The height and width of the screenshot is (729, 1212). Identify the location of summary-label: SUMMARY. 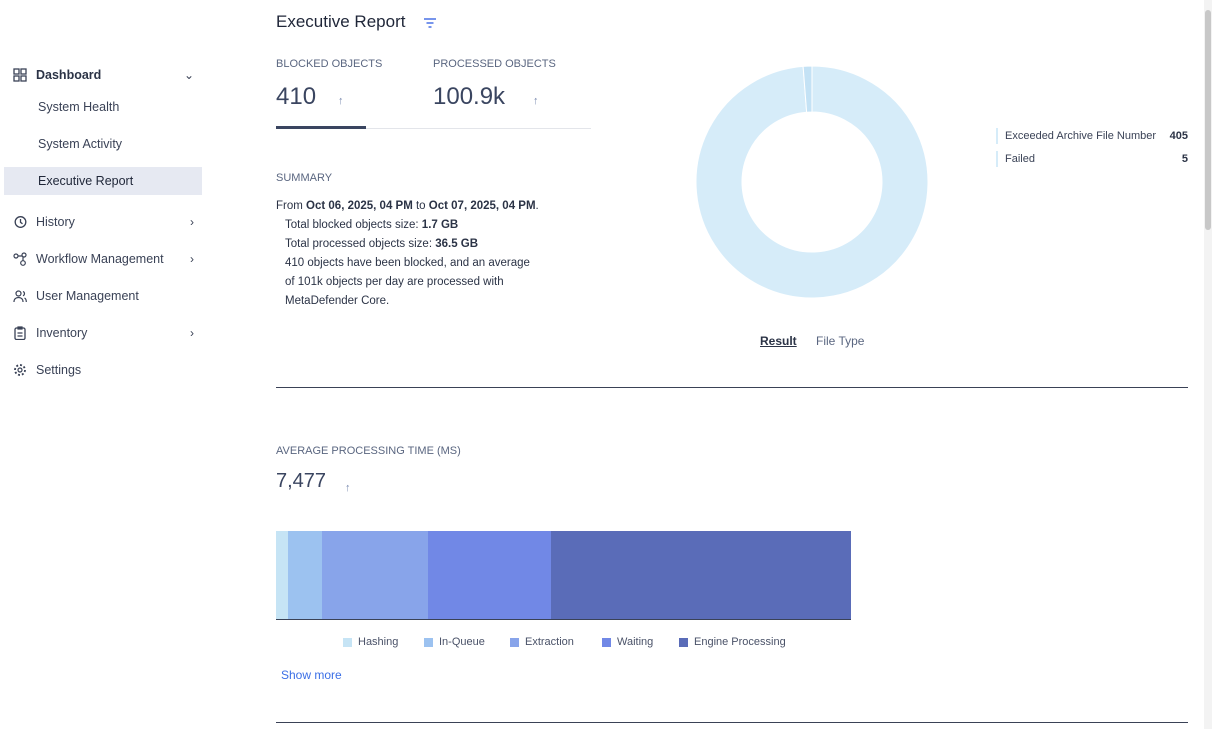
(304, 178).